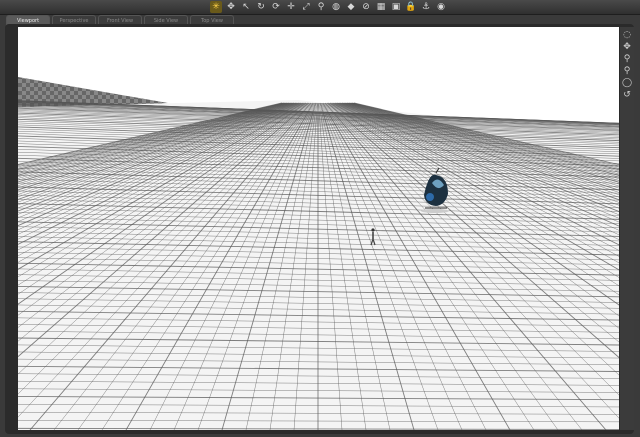  I want to click on camera-icon: ◉, so click(441, 7).